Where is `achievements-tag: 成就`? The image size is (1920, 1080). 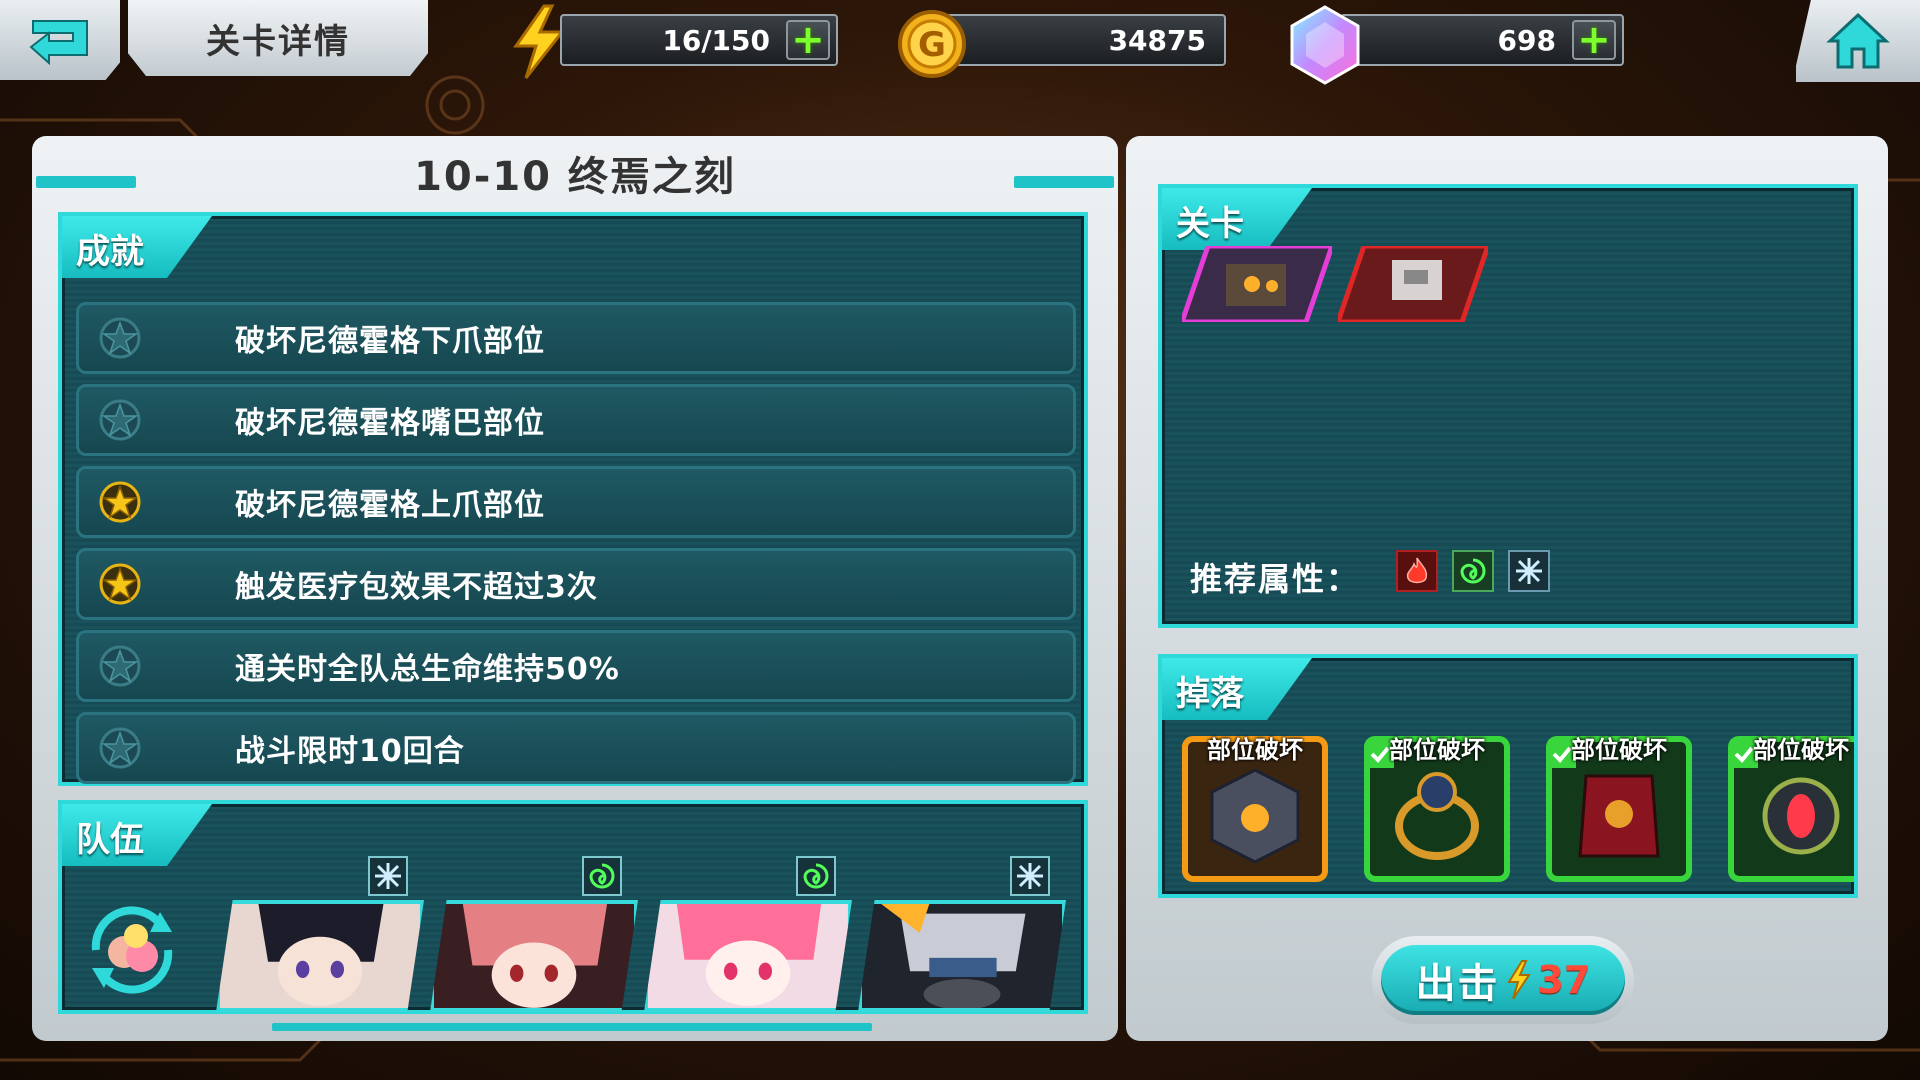
achievements-tag: 成就 is located at coordinates (137, 247).